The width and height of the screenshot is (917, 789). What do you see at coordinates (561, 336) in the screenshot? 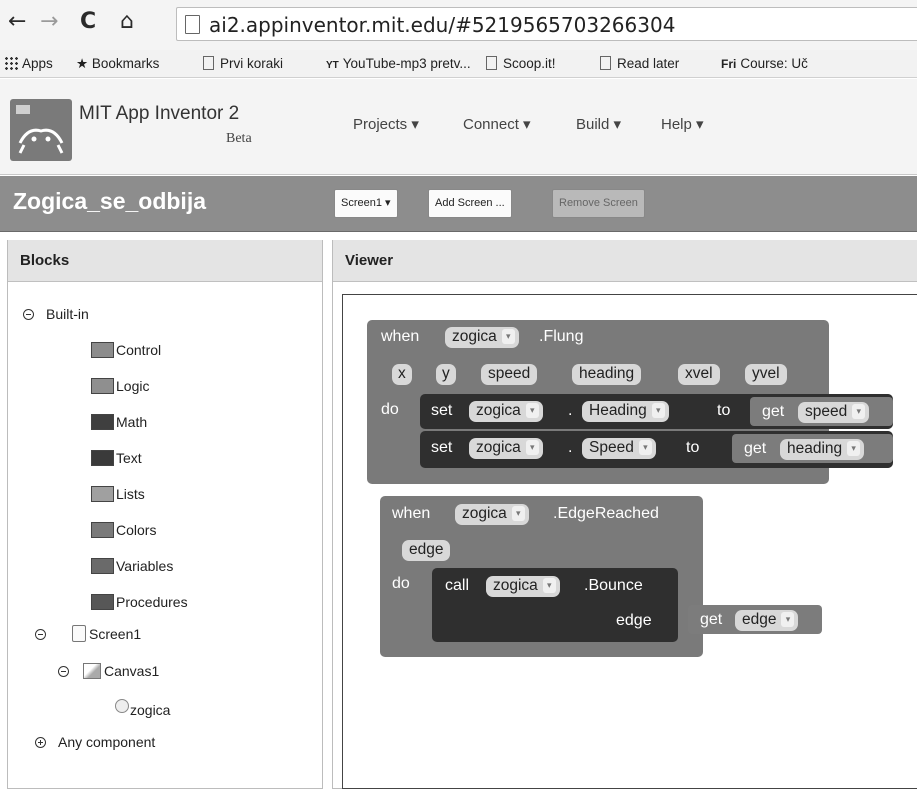
I see `flung-event-label: .Flung` at bounding box center [561, 336].